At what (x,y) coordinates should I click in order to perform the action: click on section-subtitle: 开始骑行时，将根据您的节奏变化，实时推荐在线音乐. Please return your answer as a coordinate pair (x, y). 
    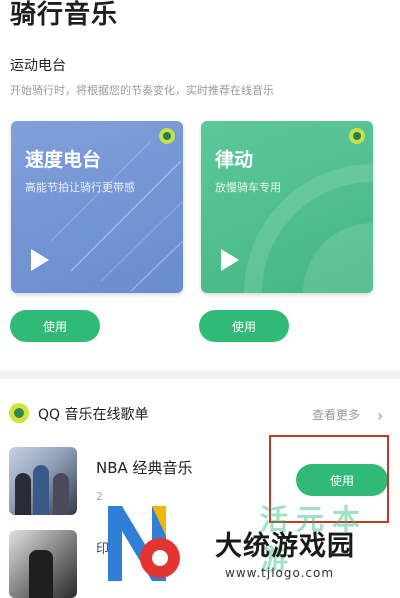
    Looking at the image, I should click on (142, 90).